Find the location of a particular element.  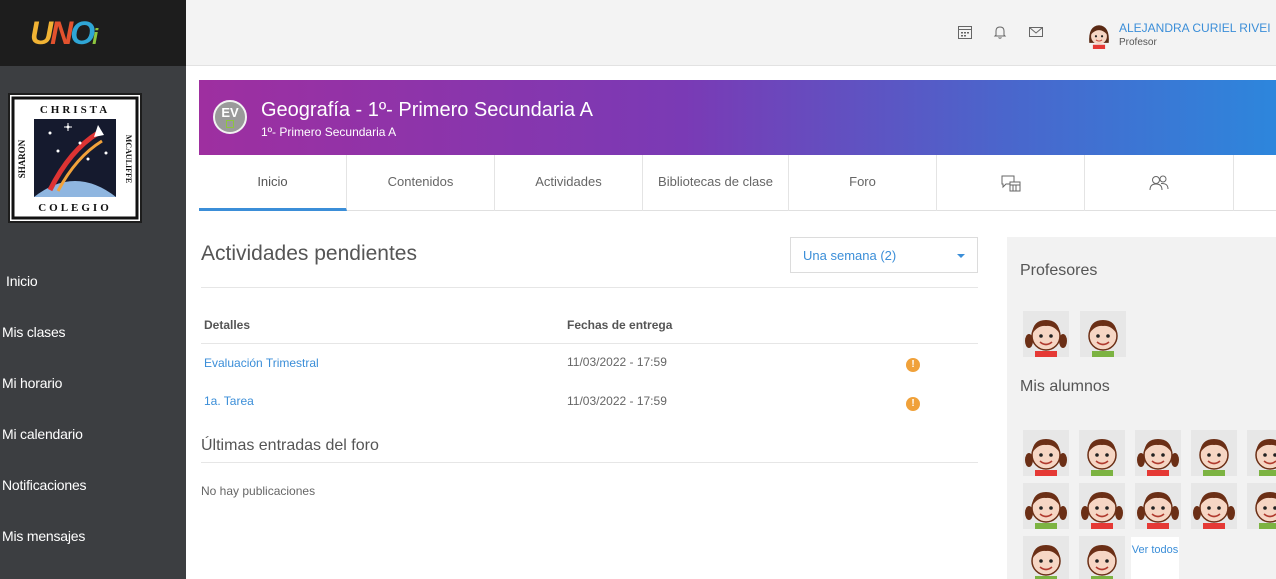

forum-divider is located at coordinates (589, 462).